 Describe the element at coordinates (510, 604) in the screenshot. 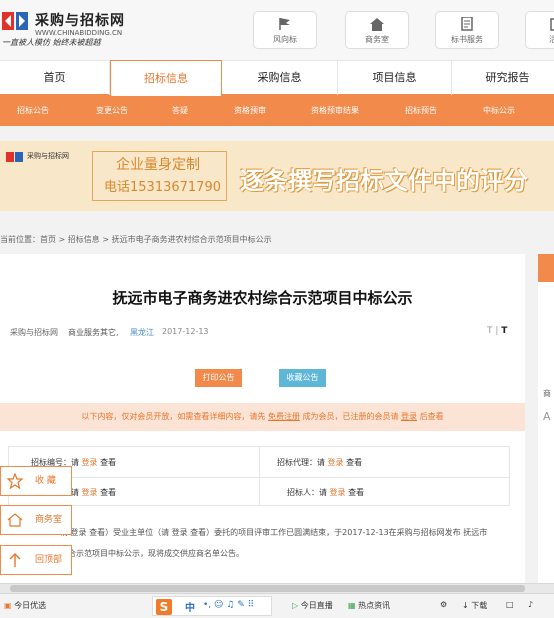

I see `window-icon: □` at that location.